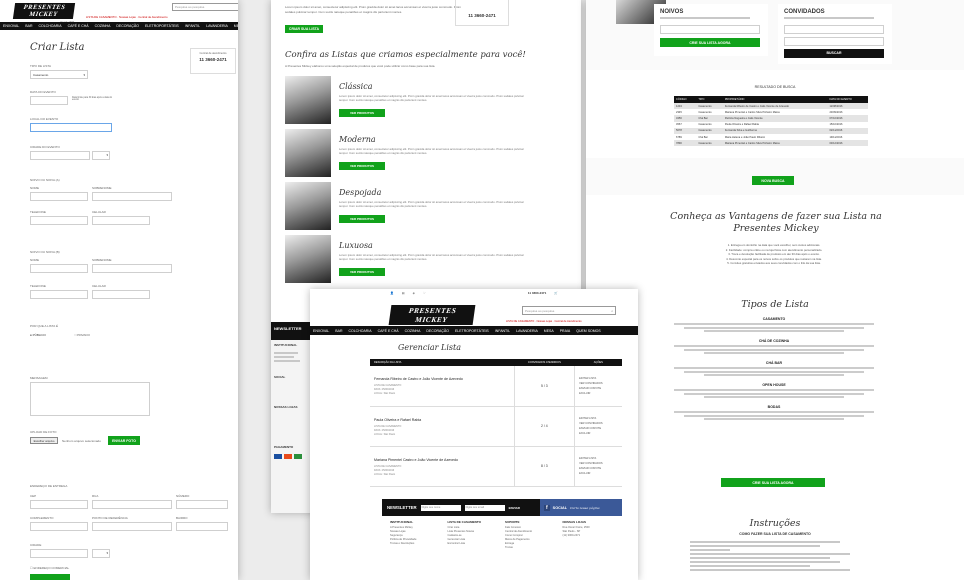 This screenshot has height=580, width=964. Describe the element at coordinates (392, 295) in the screenshot. I see `user-icon: 👤` at that location.